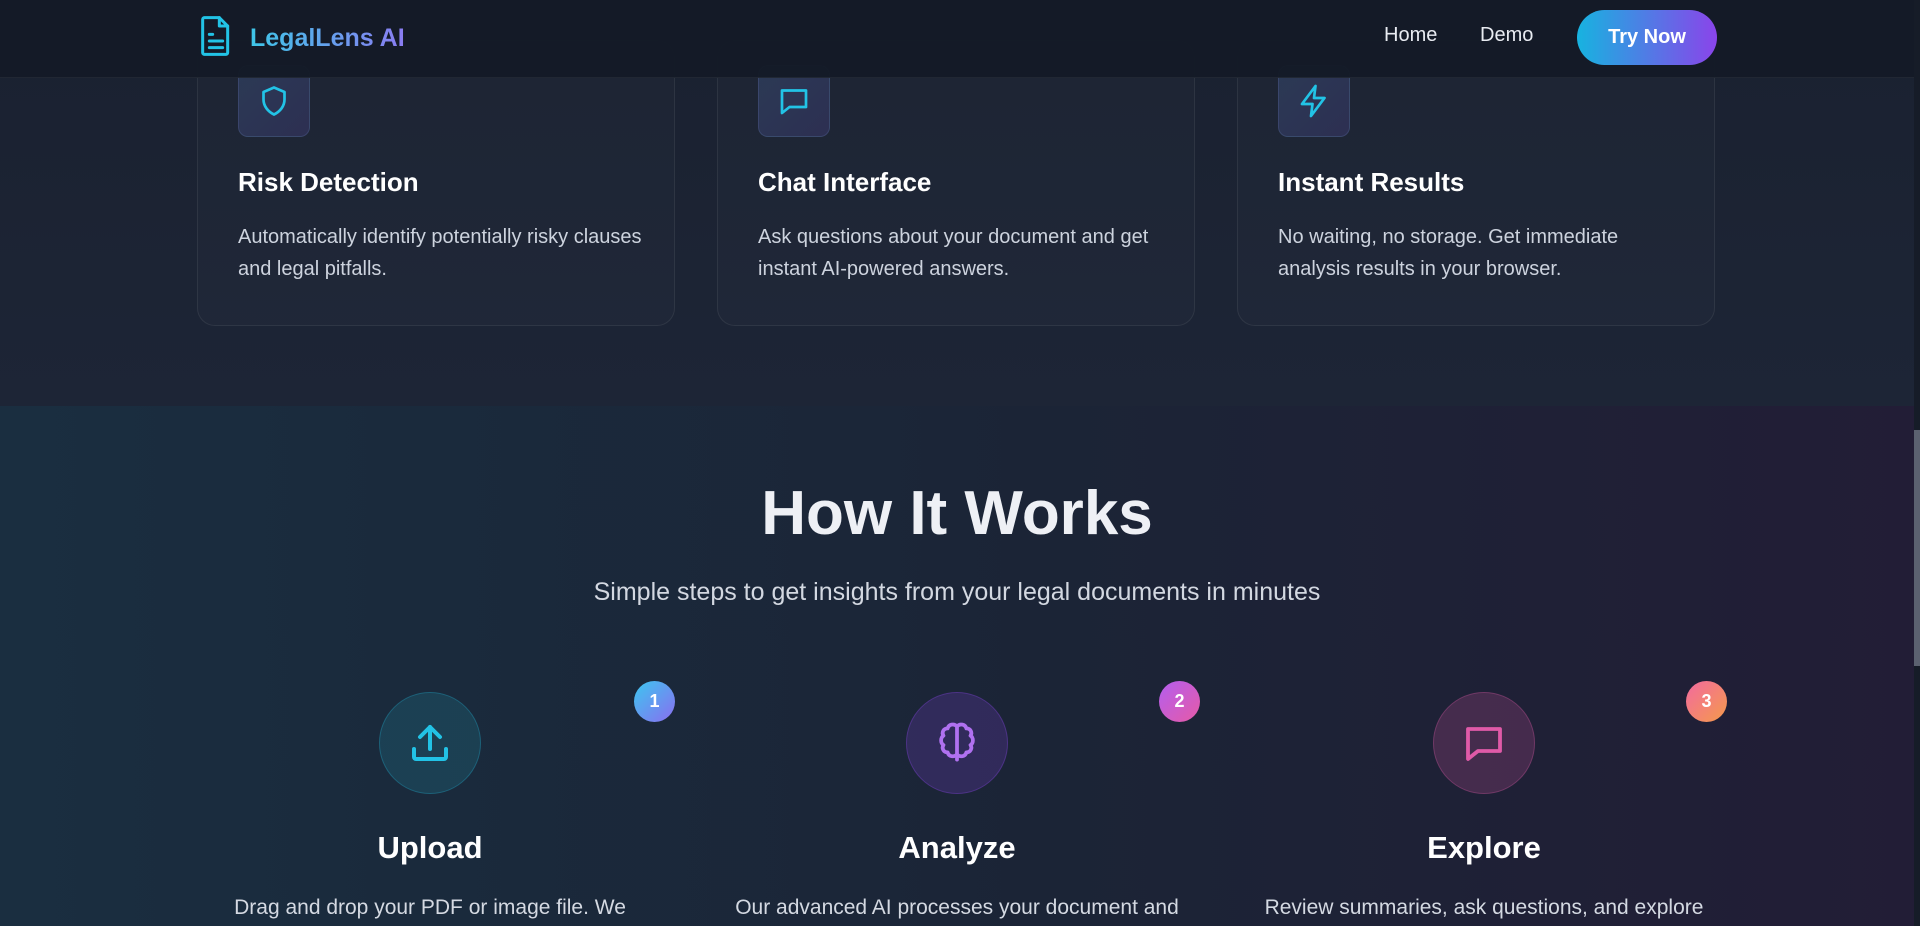  Describe the element at coordinates (957, 847) in the screenshot. I see `step-title: Analyze` at that location.